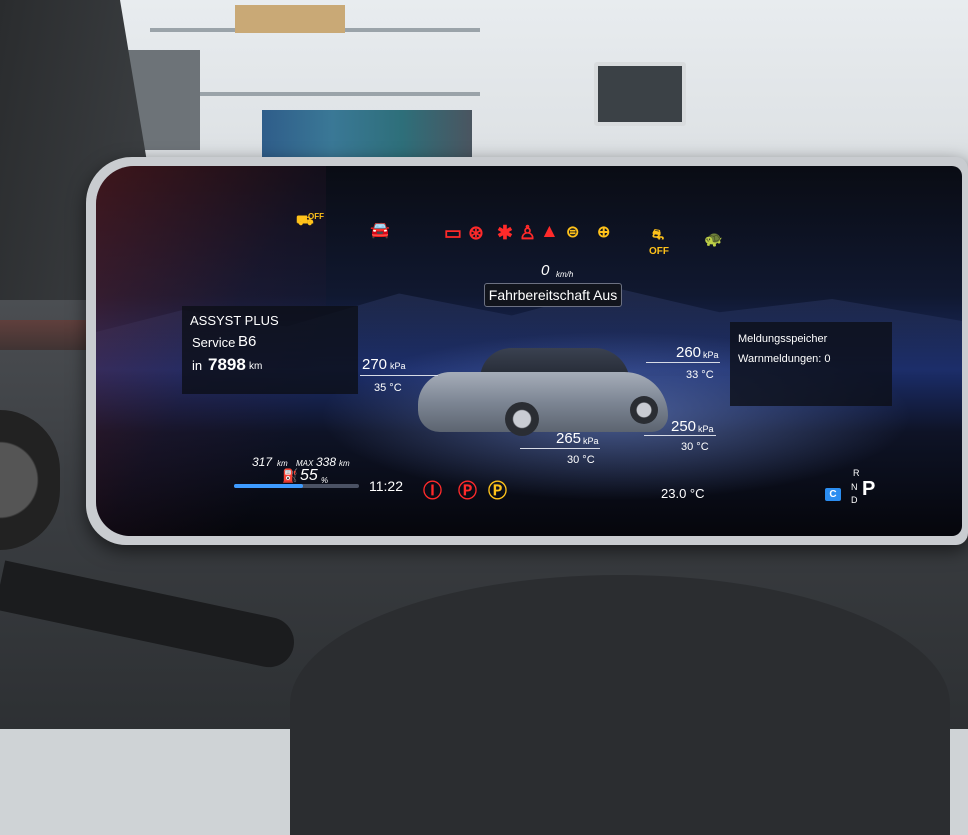  What do you see at coordinates (468, 491) in the screenshot?
I see `parking-brake-red-icon: Ⓟ` at bounding box center [468, 491].